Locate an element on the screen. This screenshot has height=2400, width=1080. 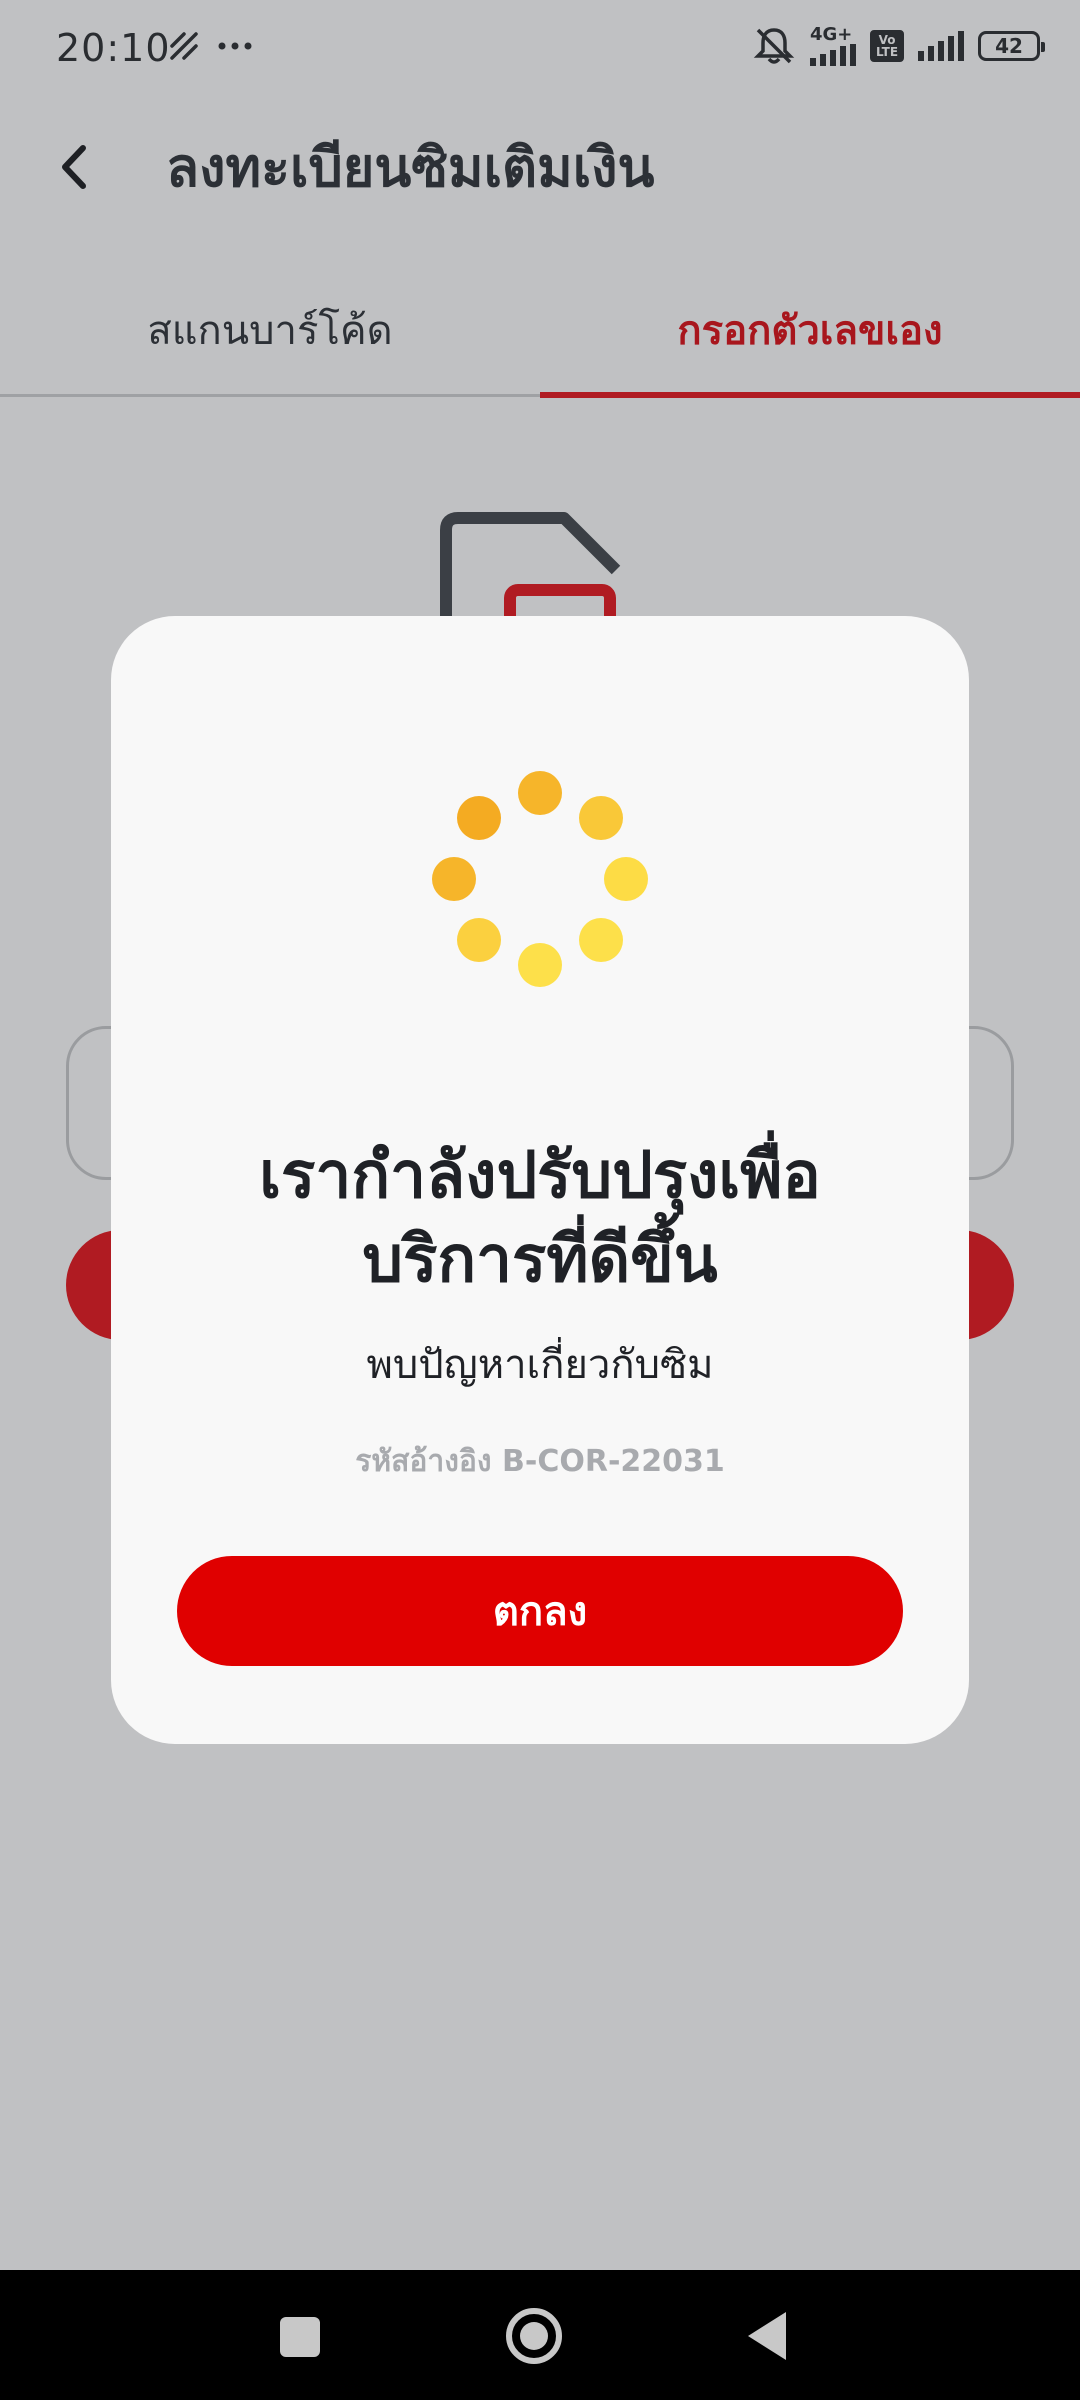
home-icon is located at coordinates (534, 2336).